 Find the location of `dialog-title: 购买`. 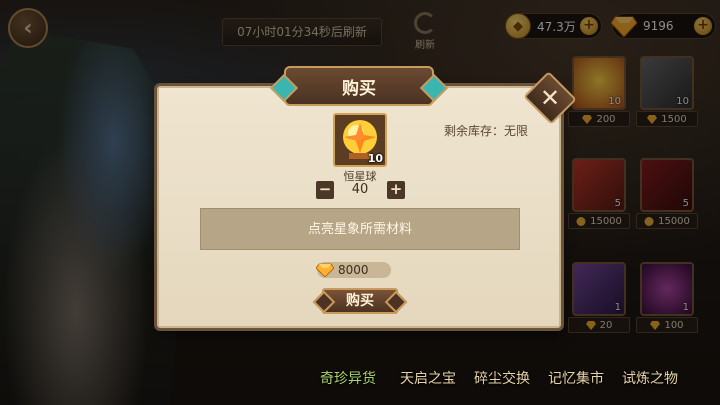

dialog-title: 购买 is located at coordinates (359, 86).